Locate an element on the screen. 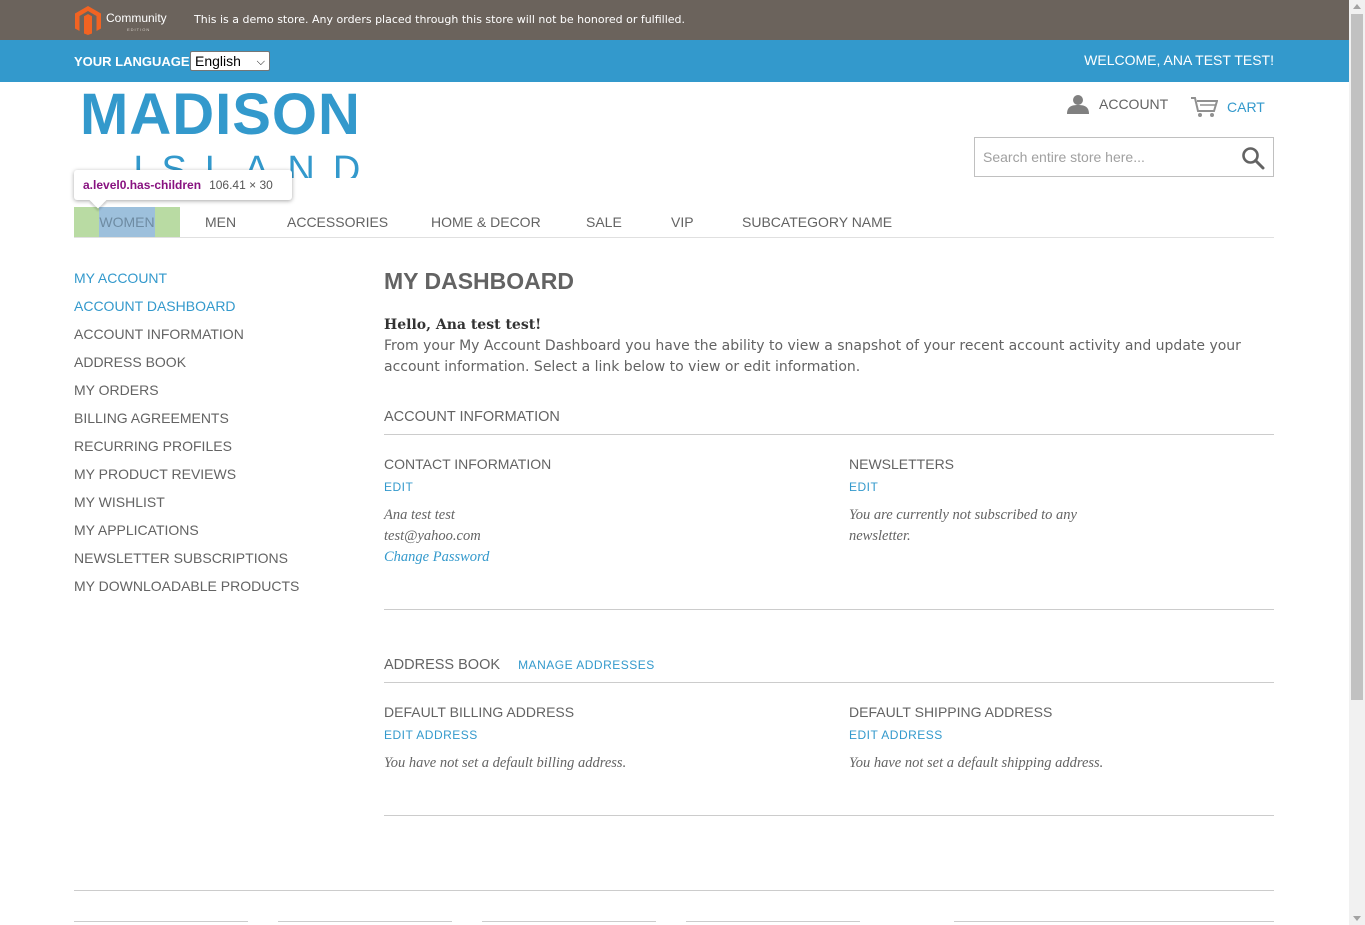 The image size is (1365, 925). page-title: MY DASHBOARD is located at coordinates (479, 281).